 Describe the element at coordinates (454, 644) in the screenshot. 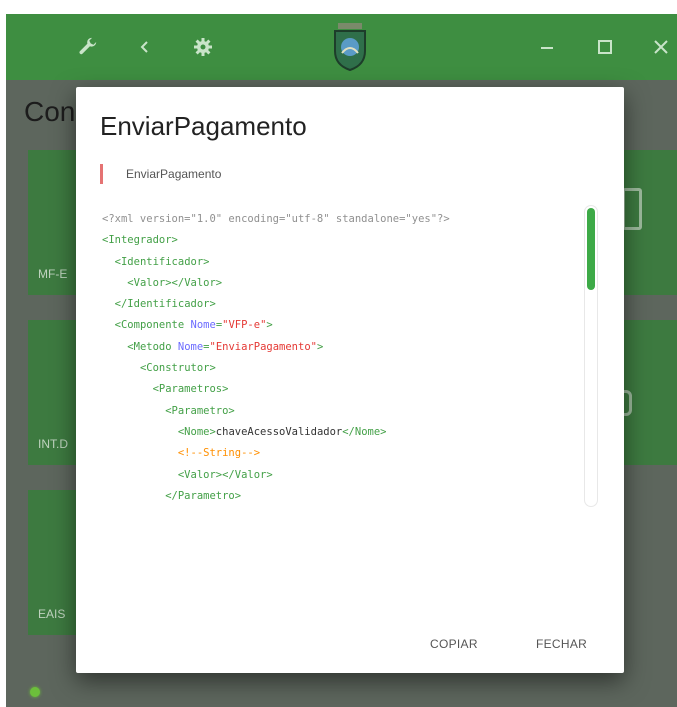

I see `copy-button: COPIAR` at that location.